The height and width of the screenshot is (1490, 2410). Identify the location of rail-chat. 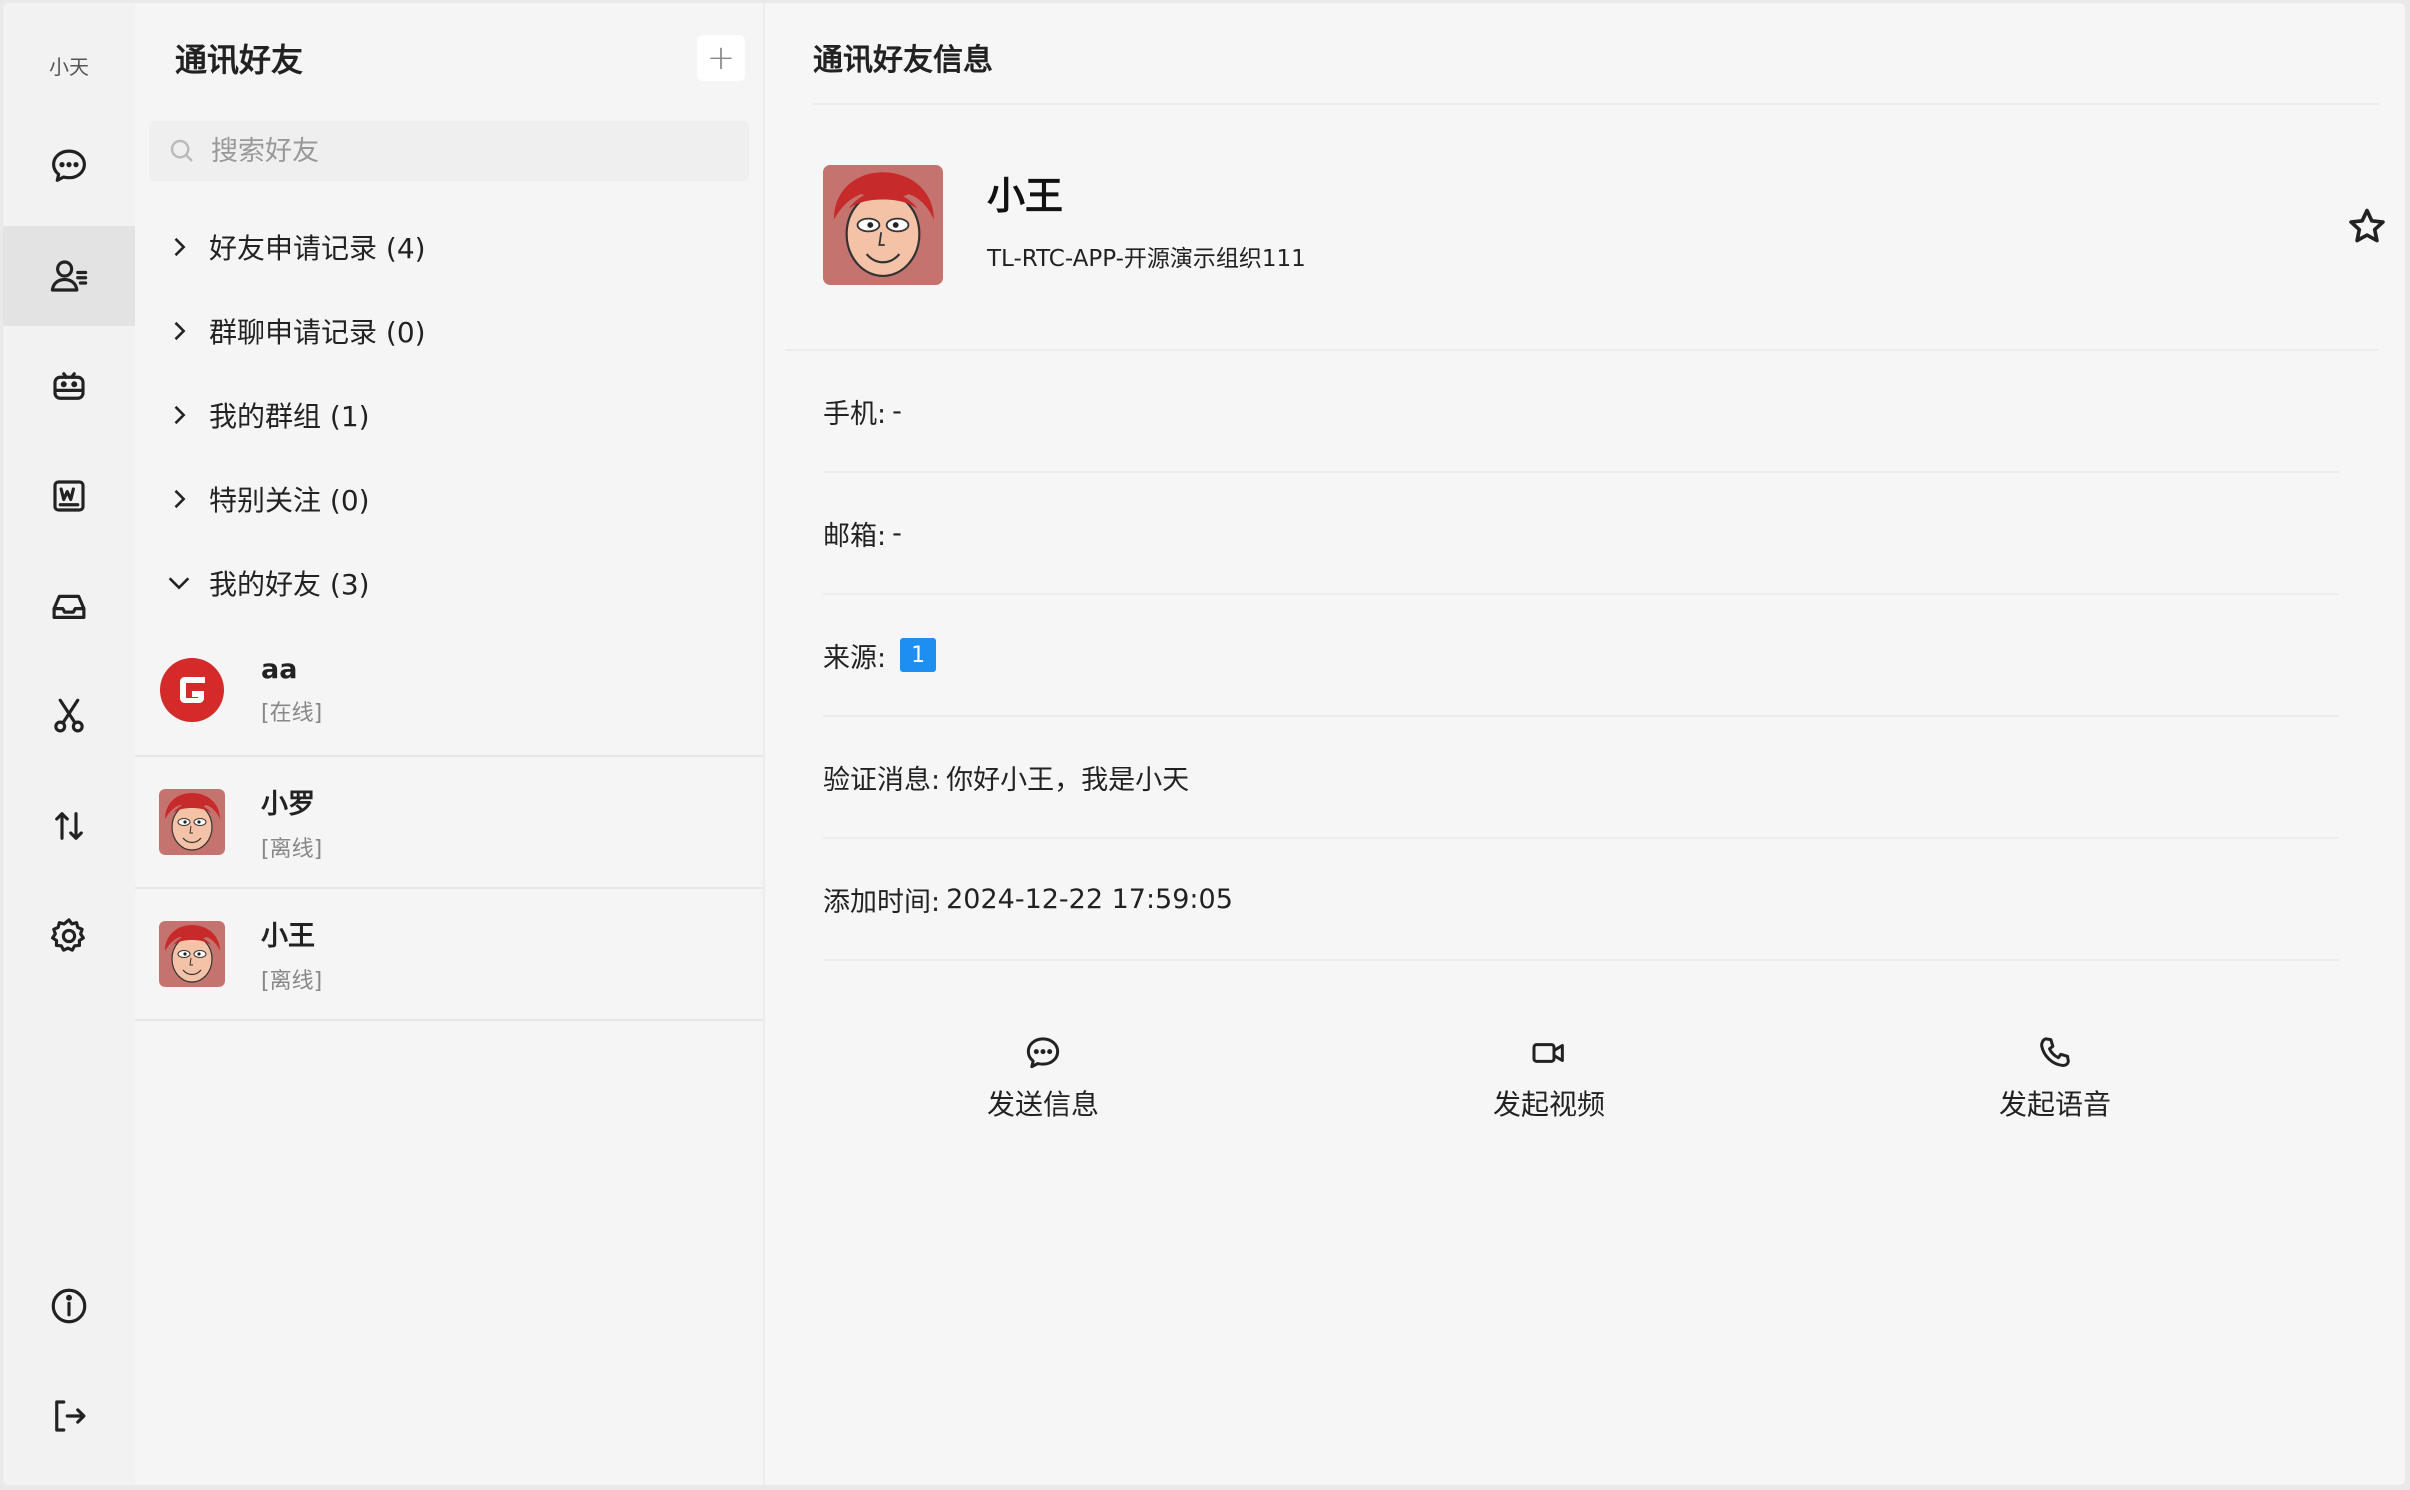
(69, 166).